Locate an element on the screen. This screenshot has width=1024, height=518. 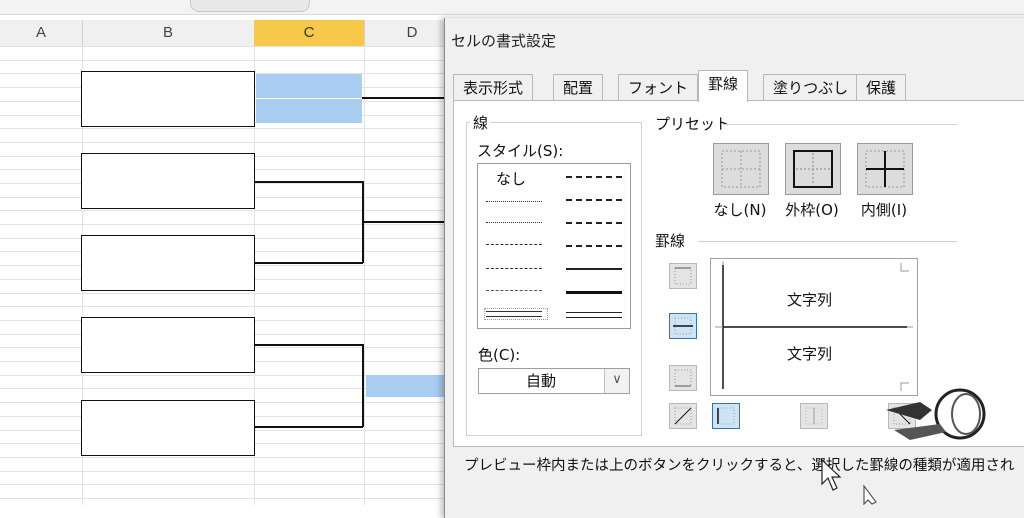
tab-protection: 保護 is located at coordinates (881, 87).